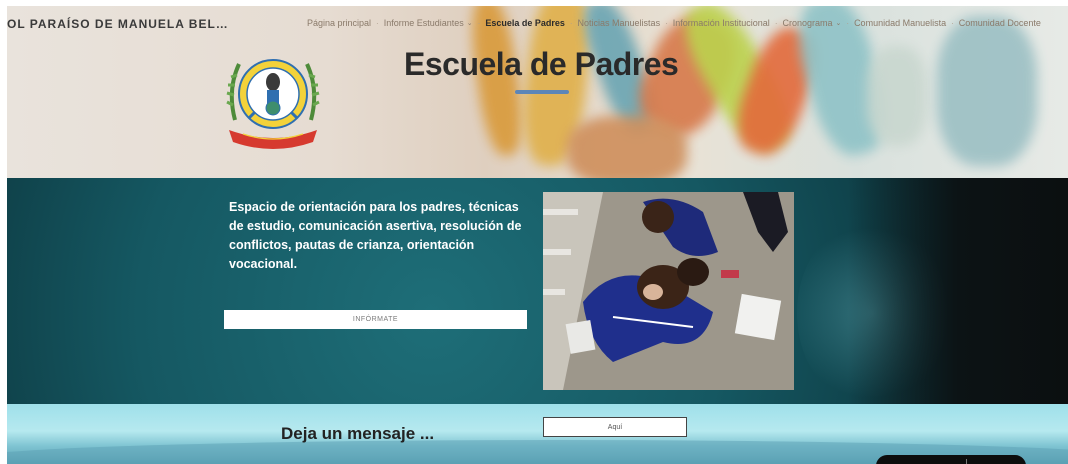 This screenshot has height=464, width=1068. I want to click on chat-widget, so click(951, 459).